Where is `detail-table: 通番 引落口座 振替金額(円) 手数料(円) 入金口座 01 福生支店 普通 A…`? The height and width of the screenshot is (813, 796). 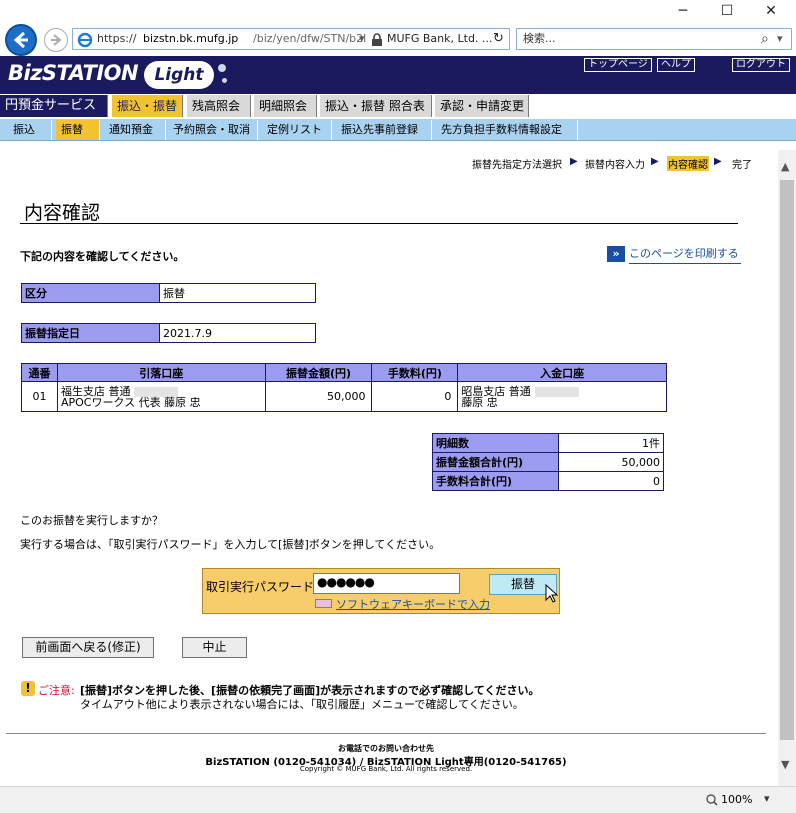 detail-table: 通番 引落口座 振替金額(円) 手数料(円) 入金口座 01 福生支店 普通 A… is located at coordinates (344, 387).